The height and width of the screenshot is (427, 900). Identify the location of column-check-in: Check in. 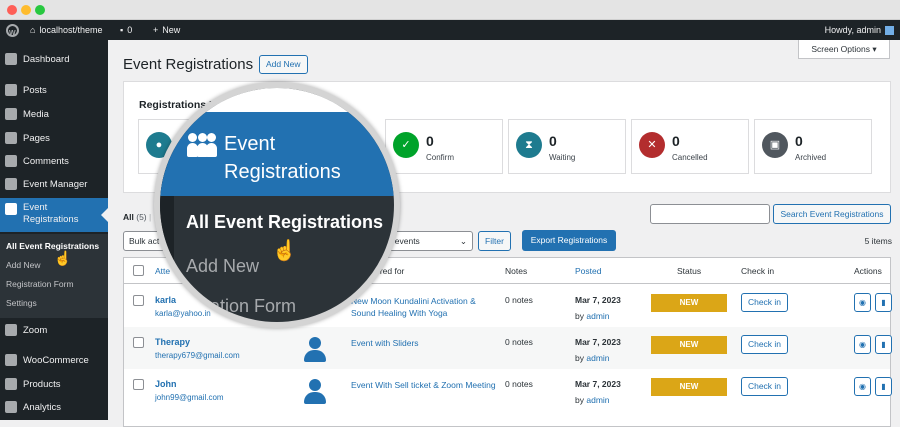
(758, 271).